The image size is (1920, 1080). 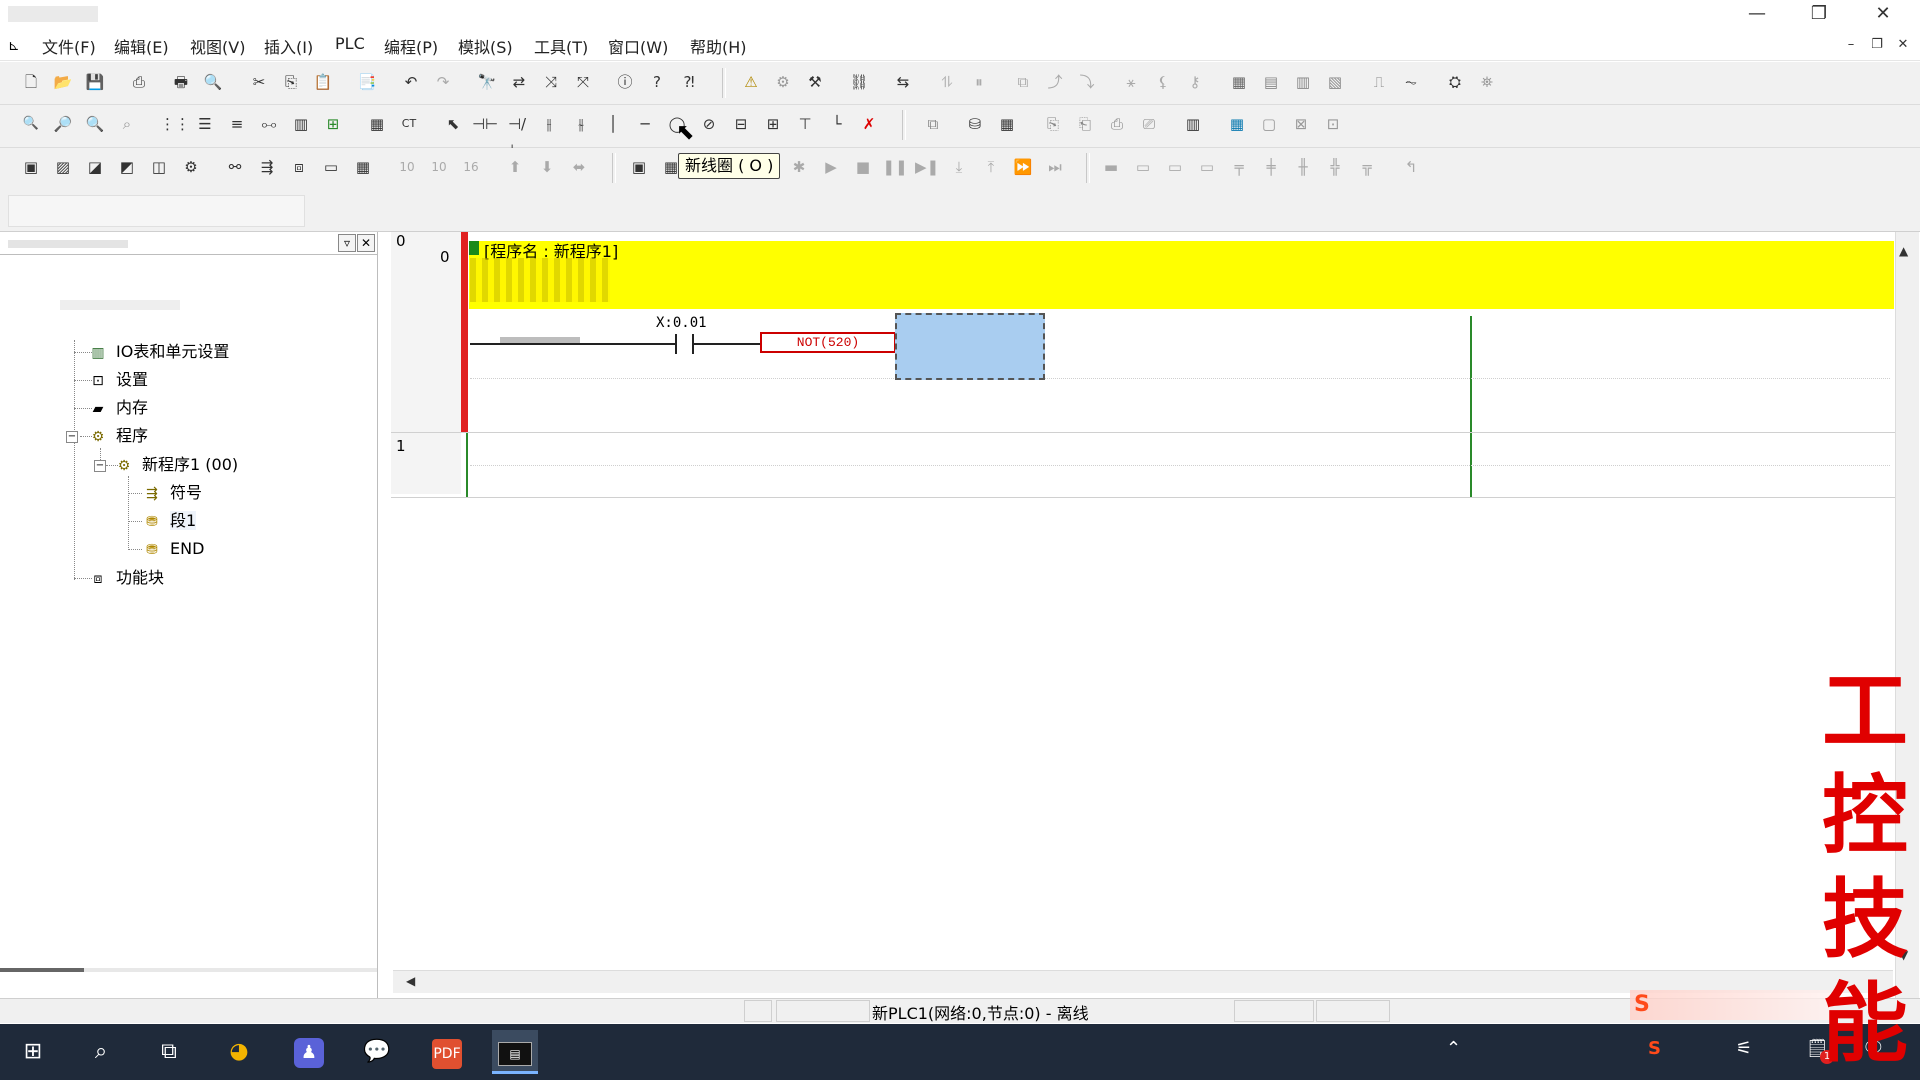 I want to click on breakpoint-icon: ✱, so click(x=799, y=167).